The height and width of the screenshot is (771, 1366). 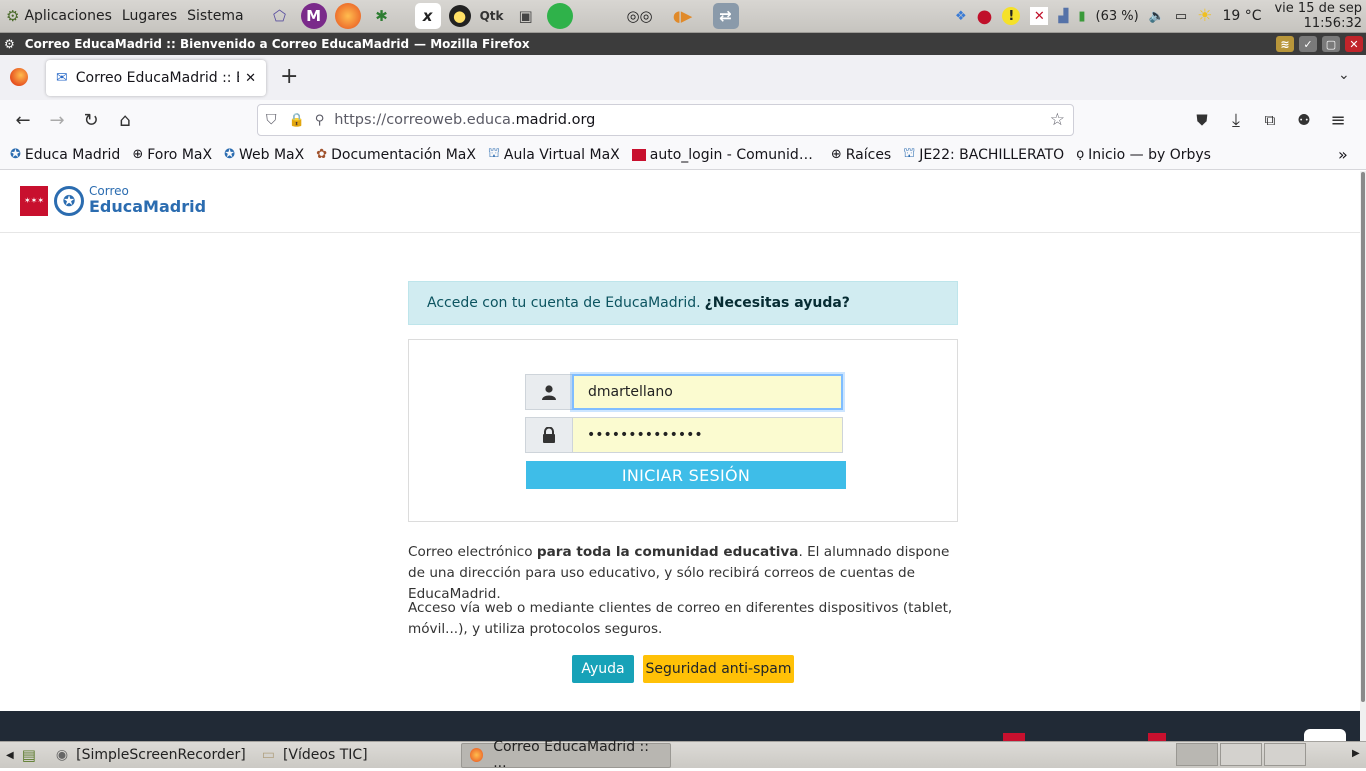 What do you see at coordinates (680, 202) in the screenshot?
I see `site-header: ✶✶✶ ✪ Correo EducaMadrid` at bounding box center [680, 202].